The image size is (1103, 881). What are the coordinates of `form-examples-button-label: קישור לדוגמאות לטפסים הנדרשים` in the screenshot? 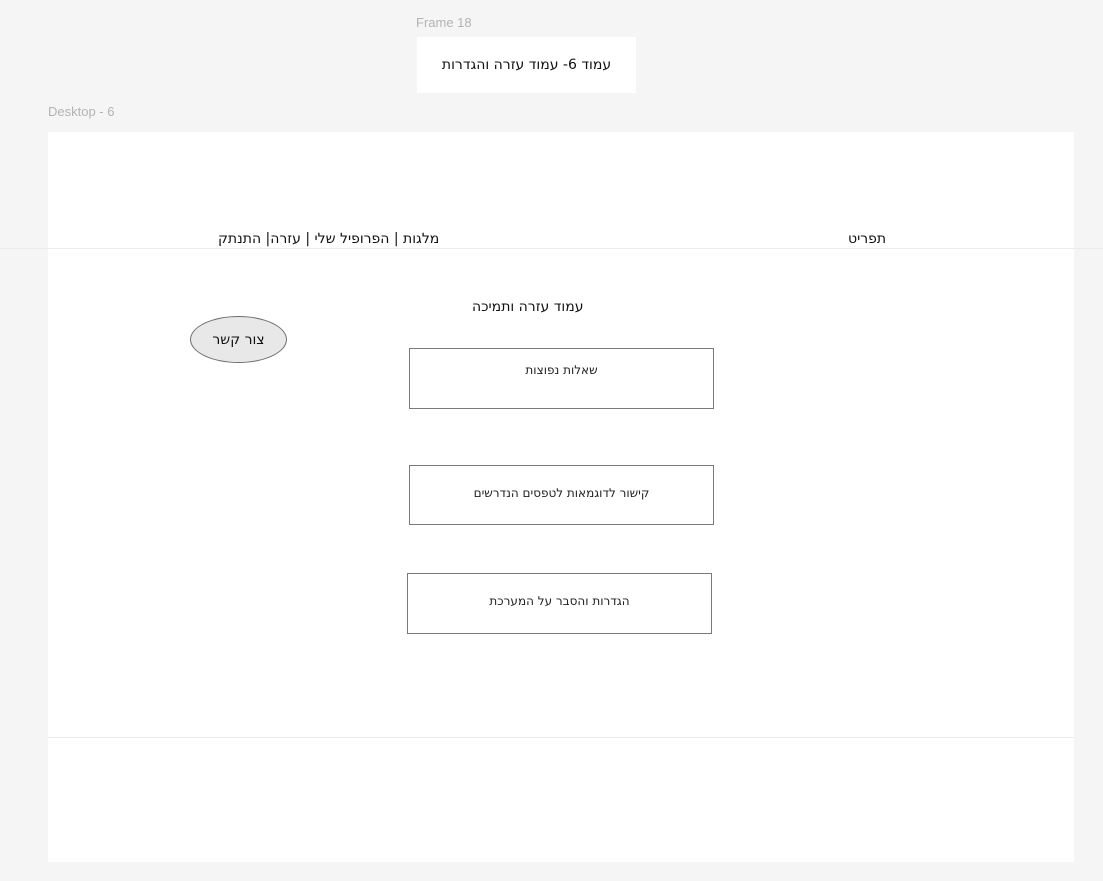 It's located at (561, 493).